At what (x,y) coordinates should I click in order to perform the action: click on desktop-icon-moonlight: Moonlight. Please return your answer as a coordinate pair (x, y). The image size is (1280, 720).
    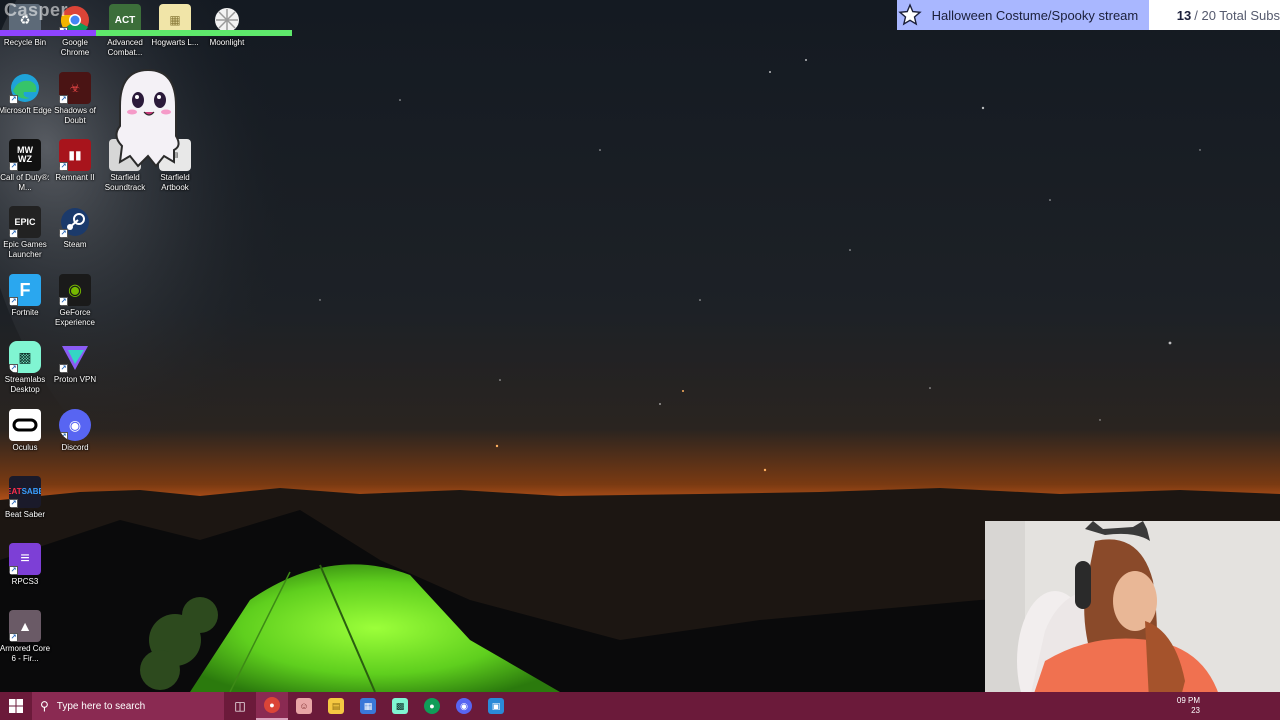
    Looking at the image, I should click on (227, 36).